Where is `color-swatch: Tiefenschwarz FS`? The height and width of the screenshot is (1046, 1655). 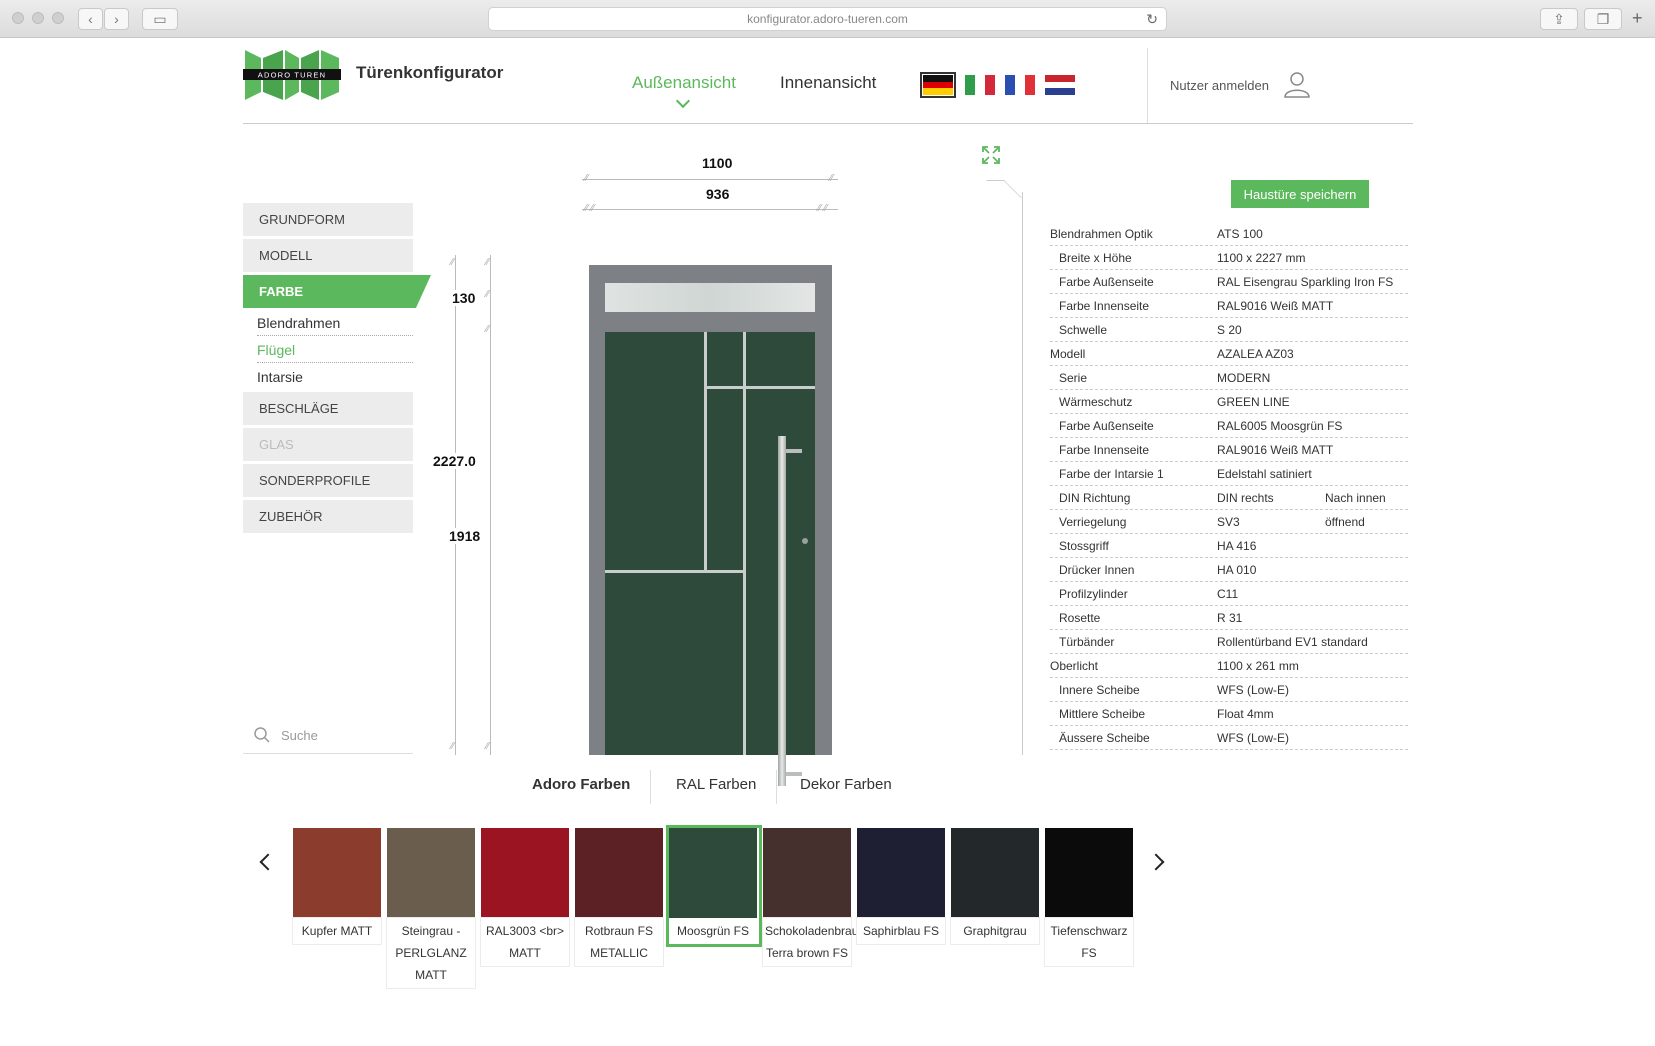 color-swatch: Tiefenschwarz FS is located at coordinates (1090, 897).